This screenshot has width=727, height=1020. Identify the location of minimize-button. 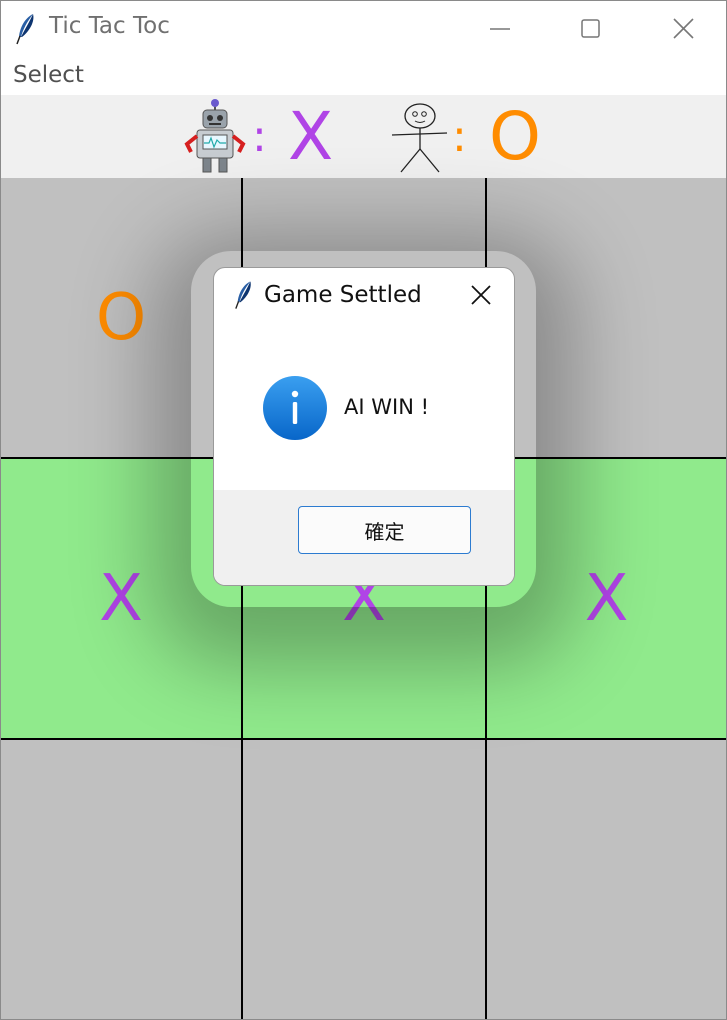
(500, 28).